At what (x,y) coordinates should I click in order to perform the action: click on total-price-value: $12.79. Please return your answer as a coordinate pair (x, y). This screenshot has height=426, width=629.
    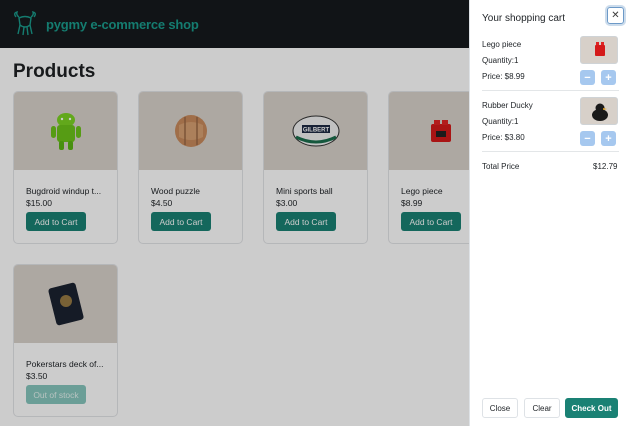
    Looking at the image, I should click on (605, 166).